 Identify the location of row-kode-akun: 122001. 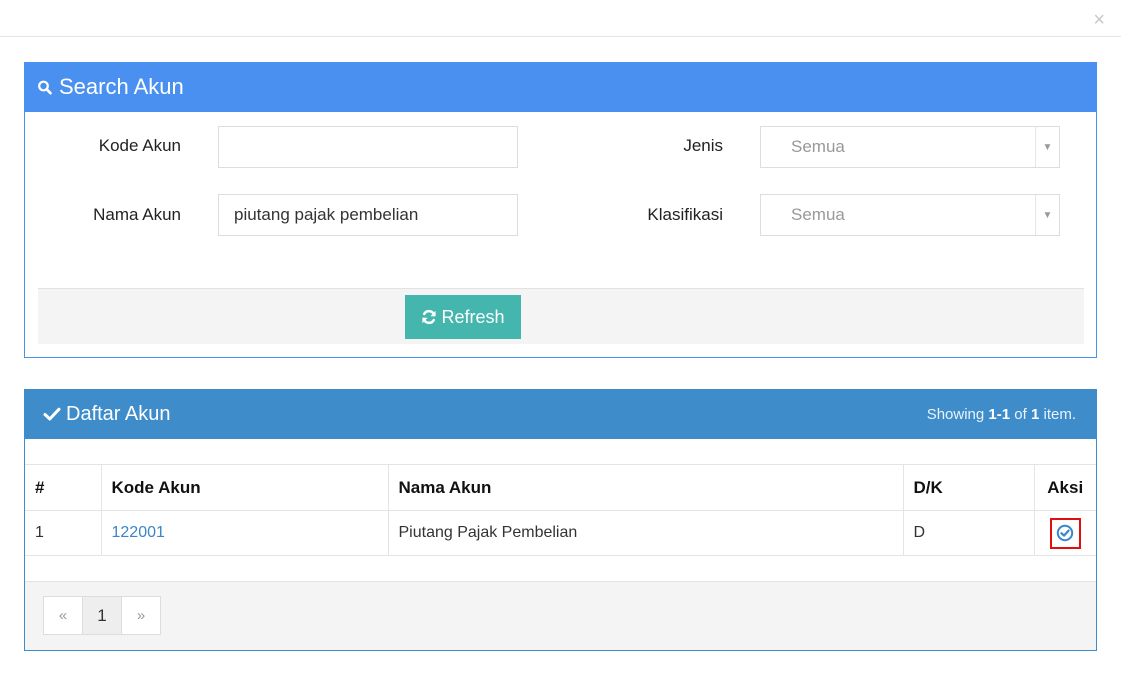
(244, 533).